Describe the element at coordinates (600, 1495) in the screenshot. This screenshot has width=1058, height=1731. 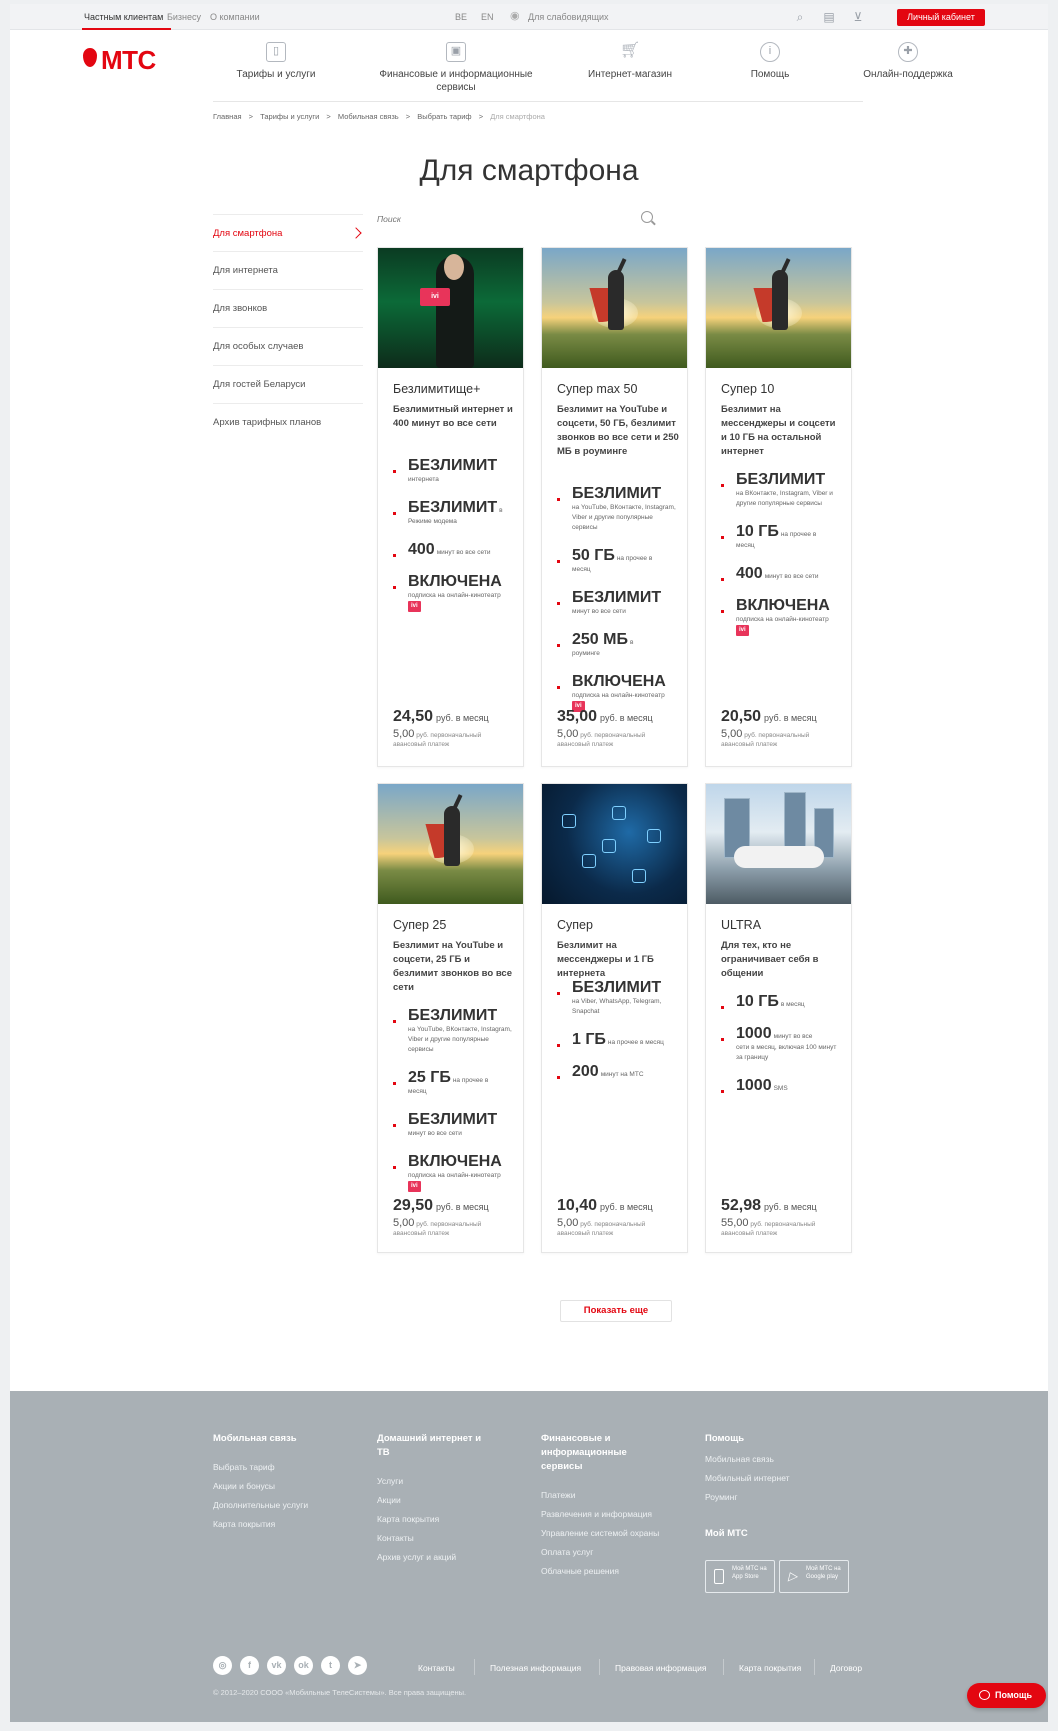
I see `footer-link: Платежи` at that location.